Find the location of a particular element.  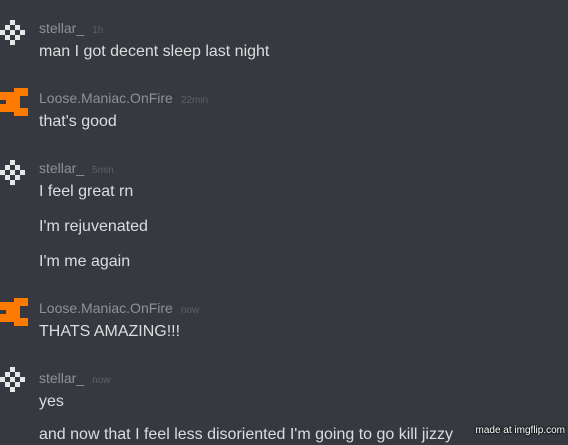

message-text: I'm me again is located at coordinates (85, 261).